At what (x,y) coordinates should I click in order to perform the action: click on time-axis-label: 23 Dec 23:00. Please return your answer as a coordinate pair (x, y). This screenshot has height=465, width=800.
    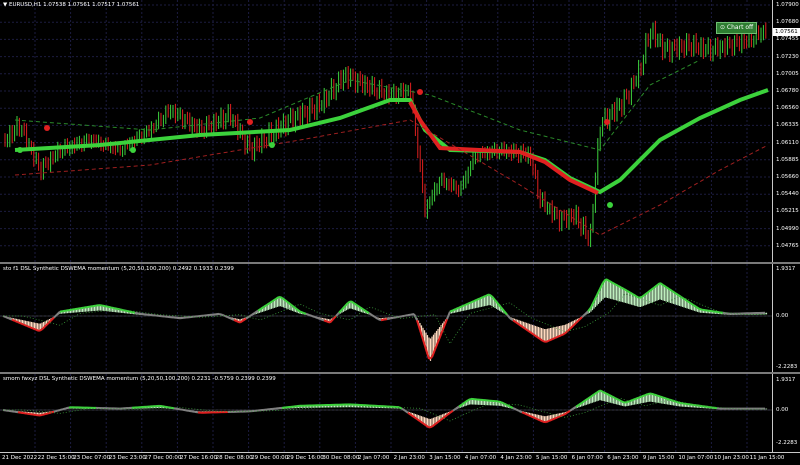
    Looking at the image, I should click on (127, 458).